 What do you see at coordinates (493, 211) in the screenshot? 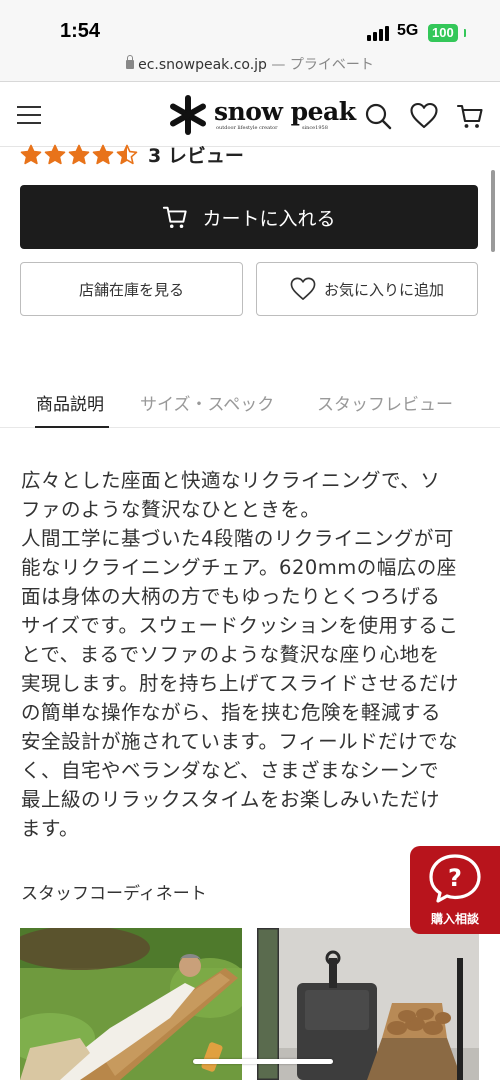
I see `page-scrollbar` at bounding box center [493, 211].